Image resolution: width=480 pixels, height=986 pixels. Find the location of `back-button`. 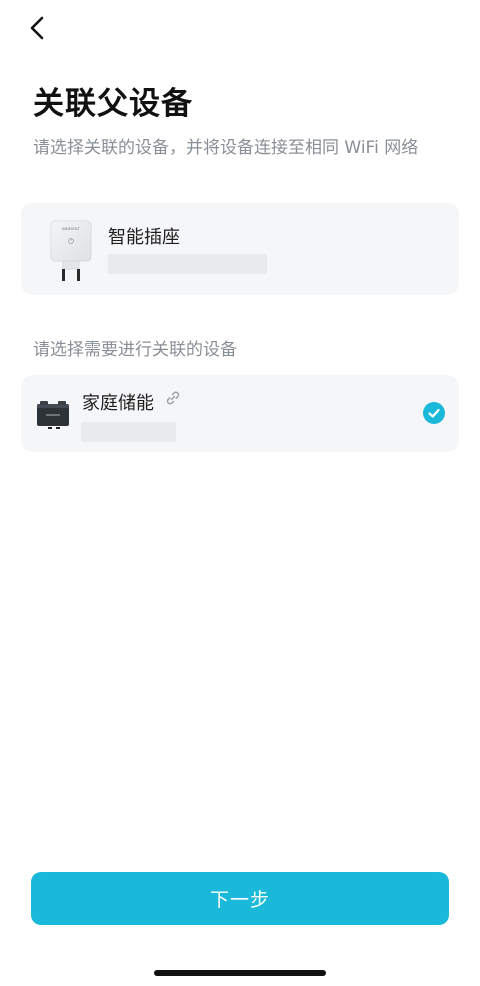

back-button is located at coordinates (38, 28).